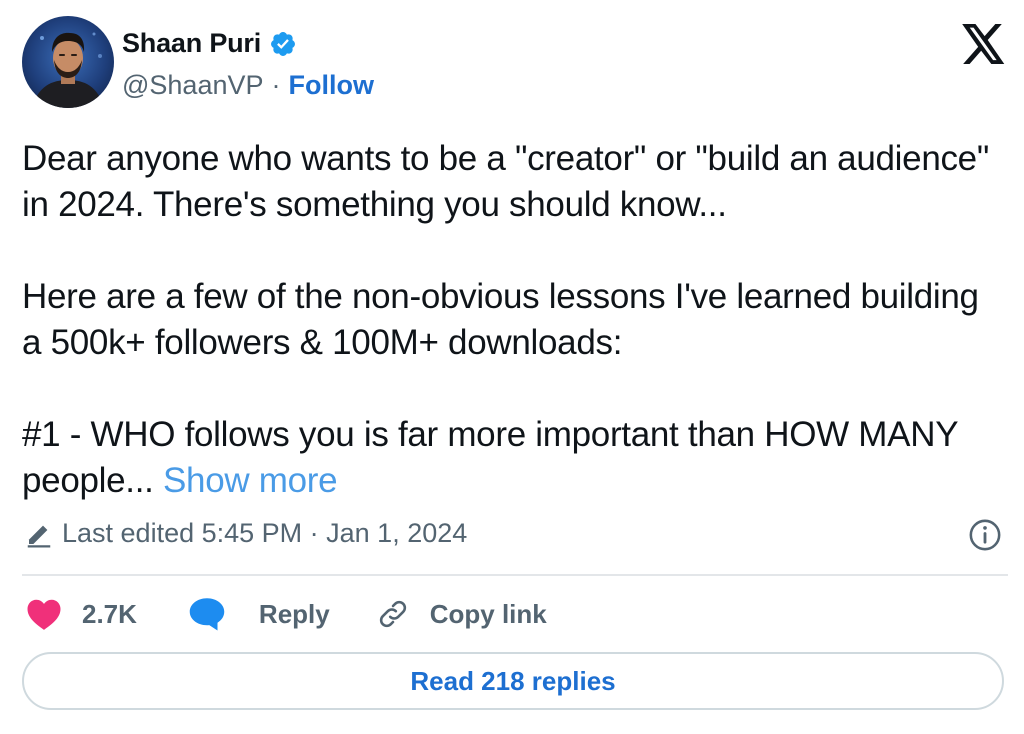  Describe the element at coordinates (44, 614) in the screenshot. I see `heart-icon` at that location.